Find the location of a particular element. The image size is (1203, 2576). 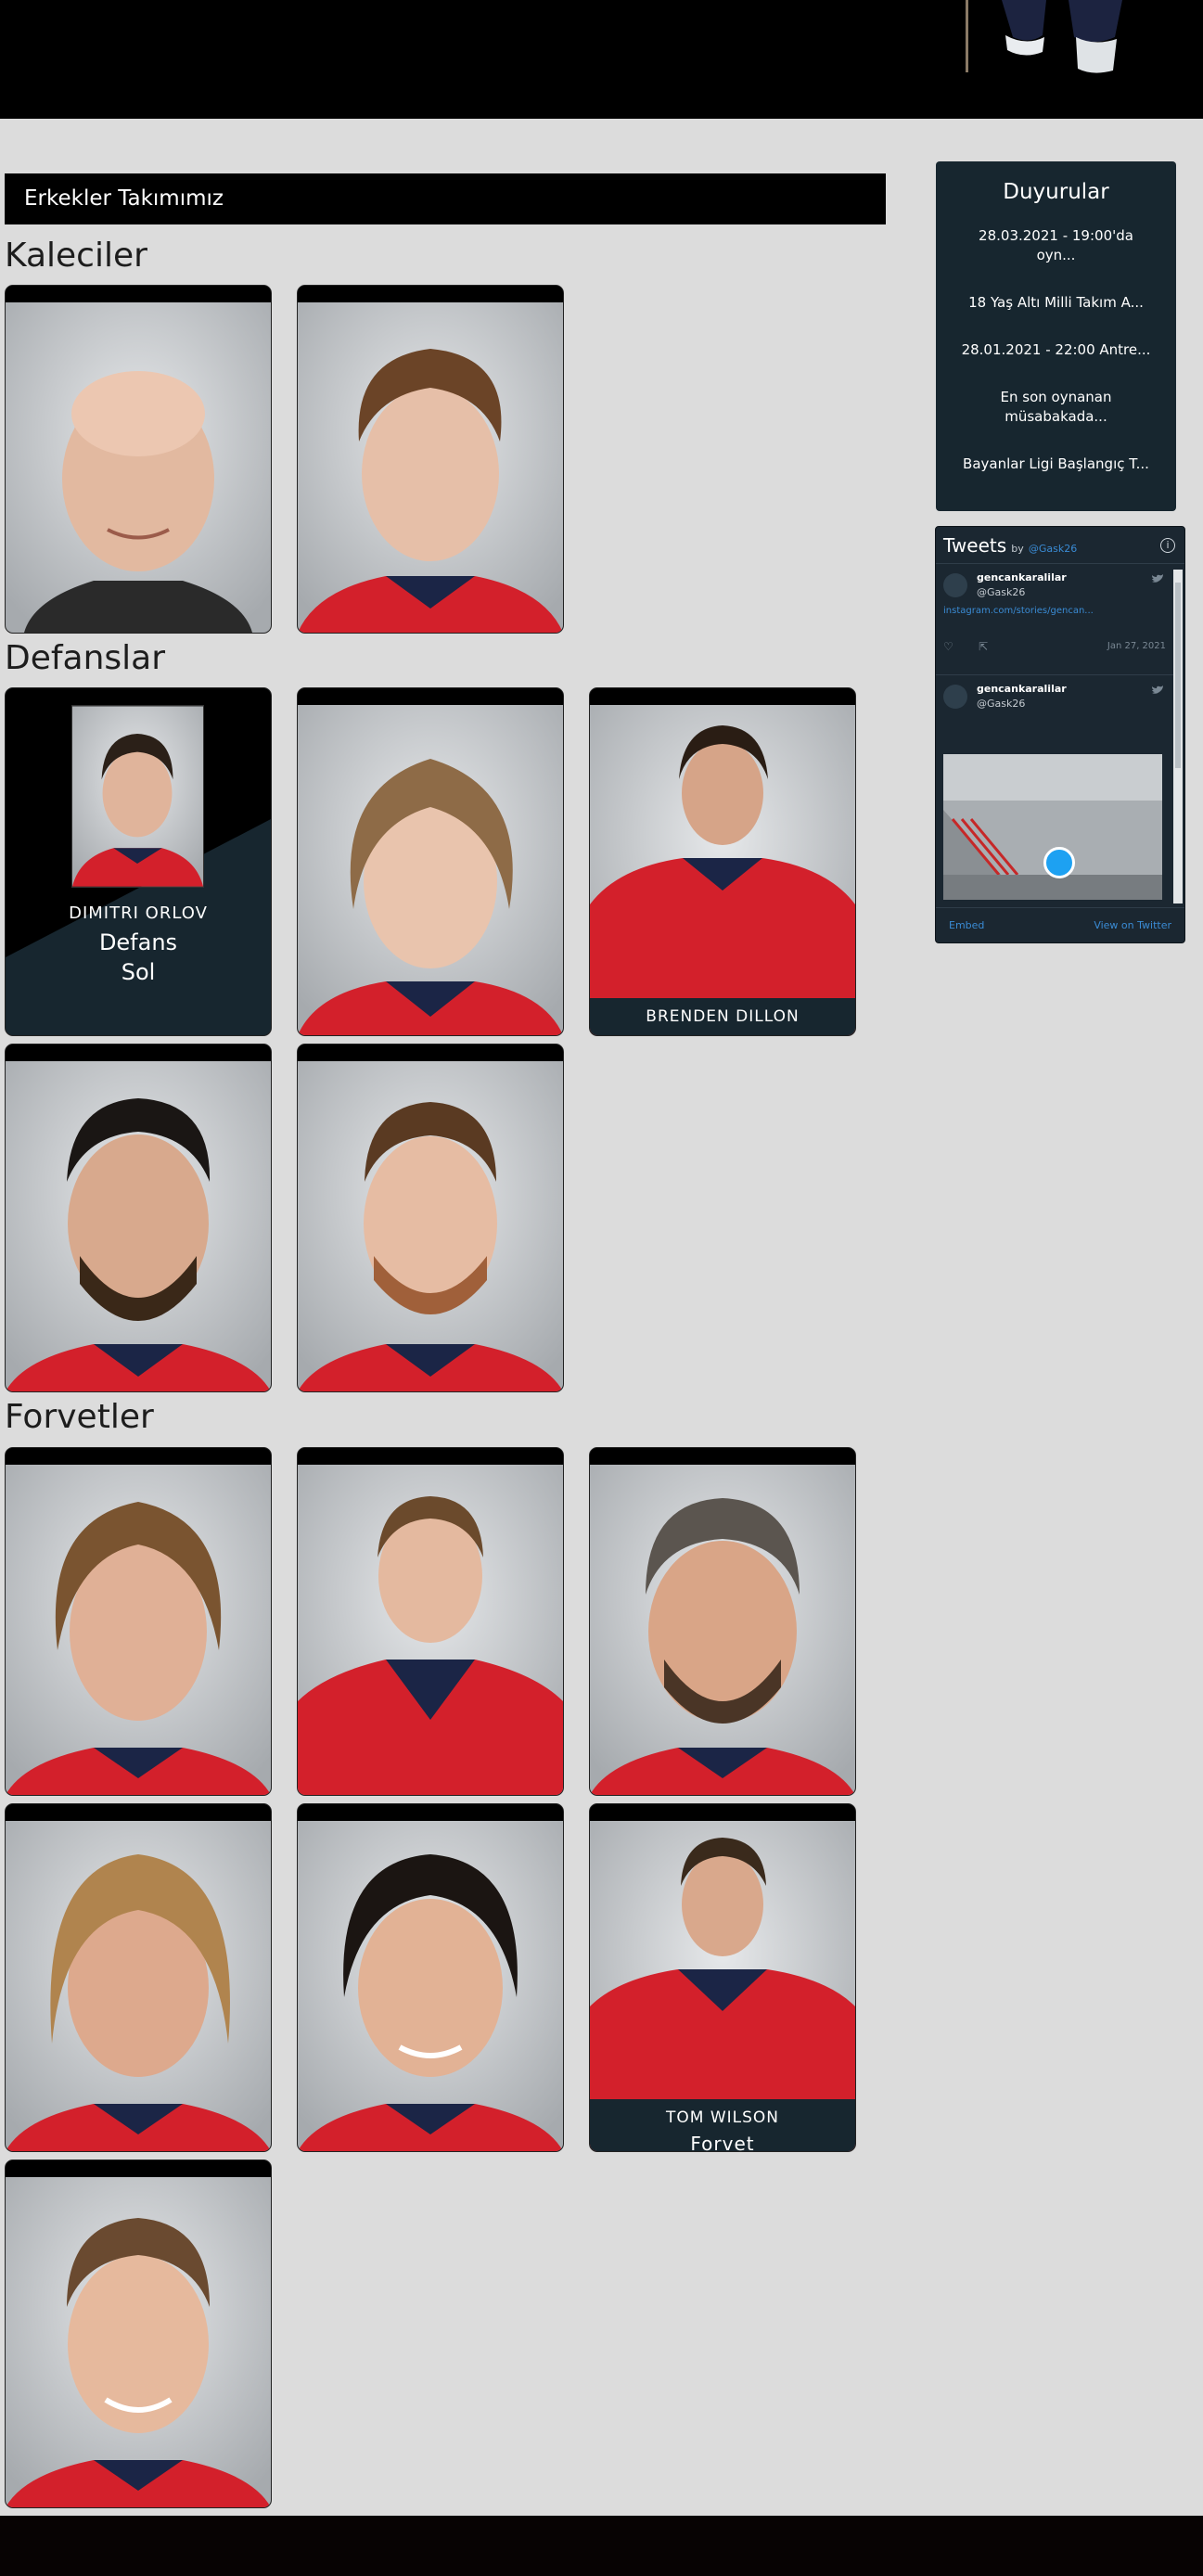

section-title-forwards: Forvetler is located at coordinates (80, 1417).